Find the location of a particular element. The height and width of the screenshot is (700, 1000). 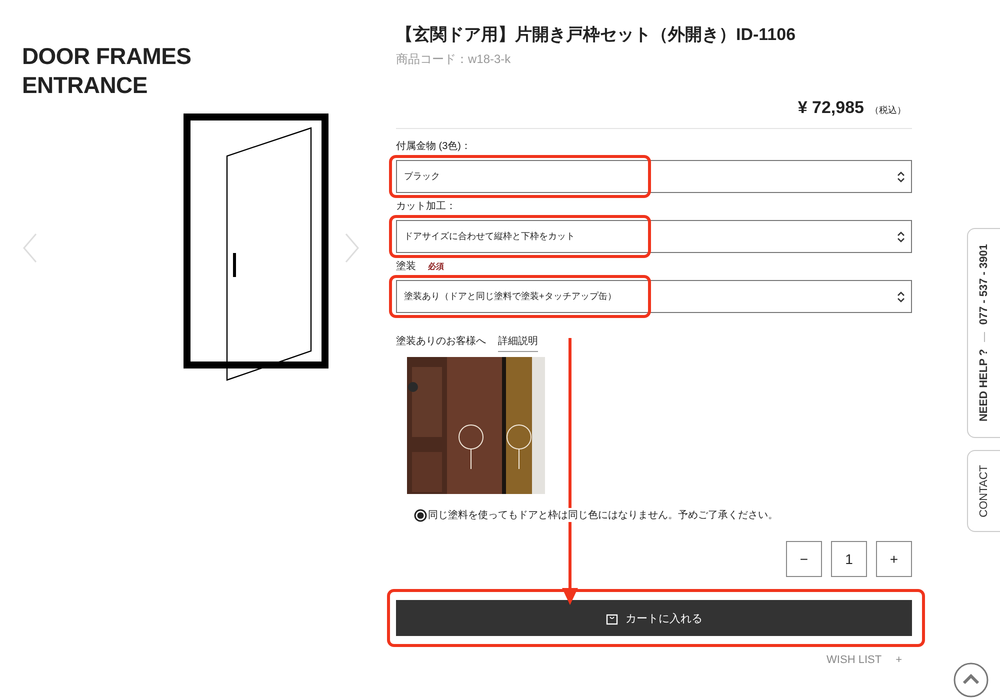

wish-list-link: WISH LIST is located at coordinates (854, 660).